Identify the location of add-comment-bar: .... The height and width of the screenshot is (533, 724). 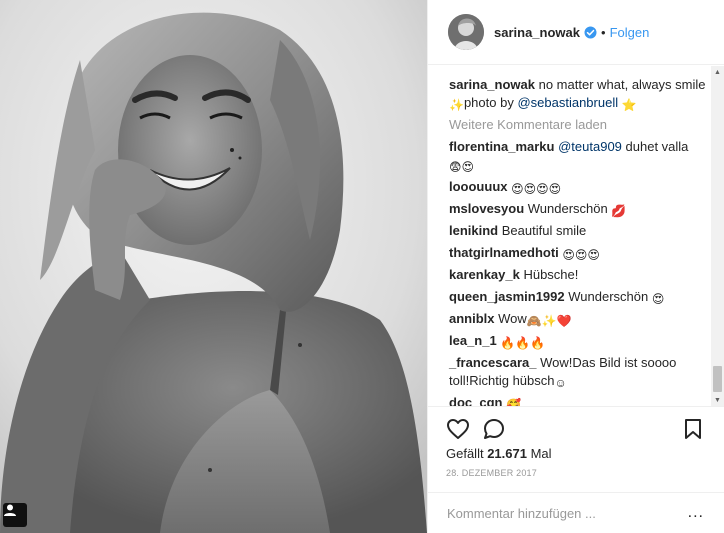
(575, 512).